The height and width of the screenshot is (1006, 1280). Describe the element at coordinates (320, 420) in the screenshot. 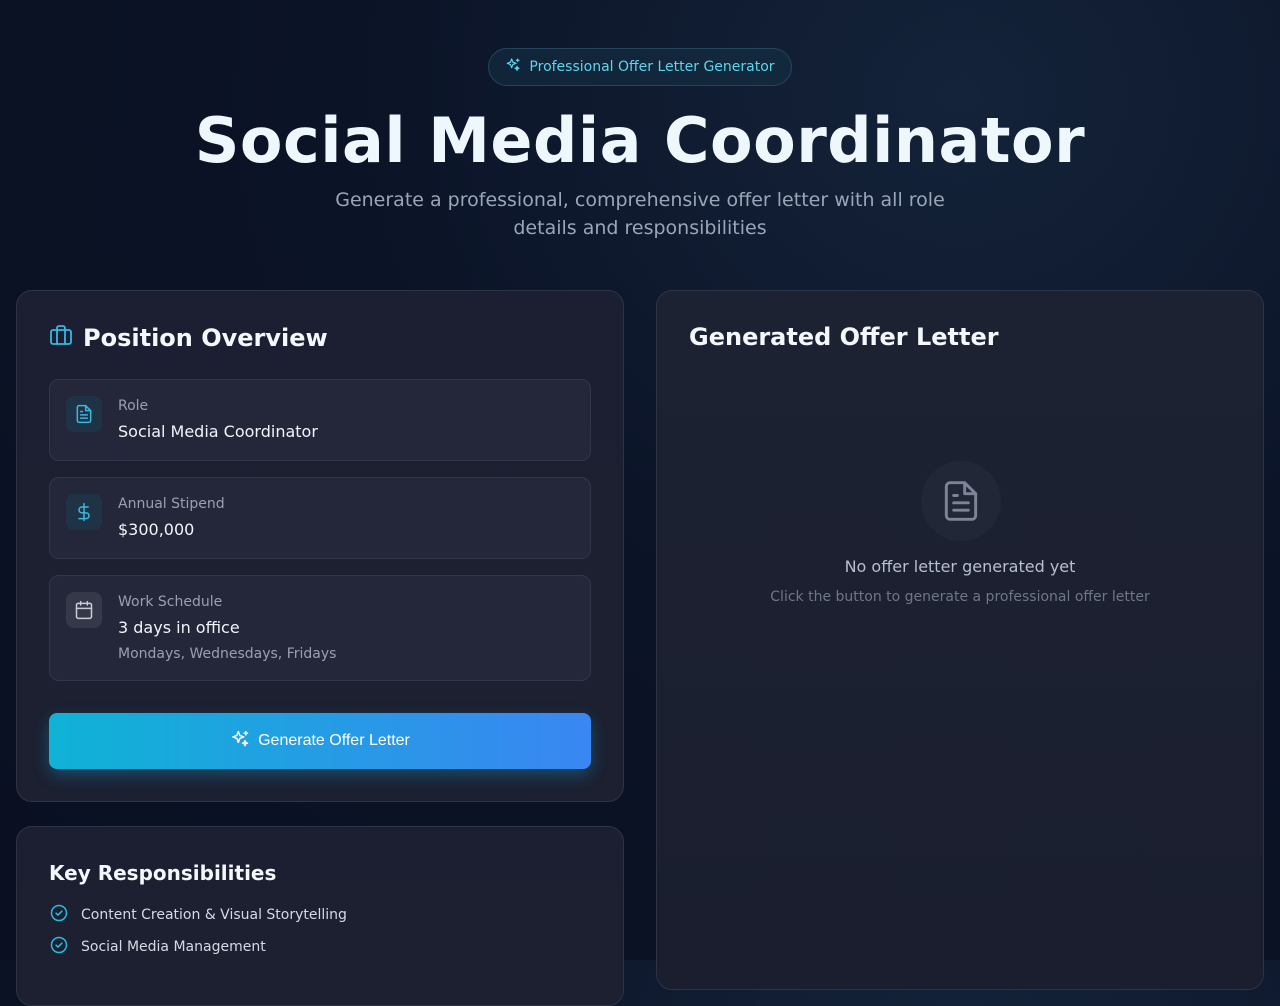

I see `role-info-row: Role Social Media Coordinator` at that location.